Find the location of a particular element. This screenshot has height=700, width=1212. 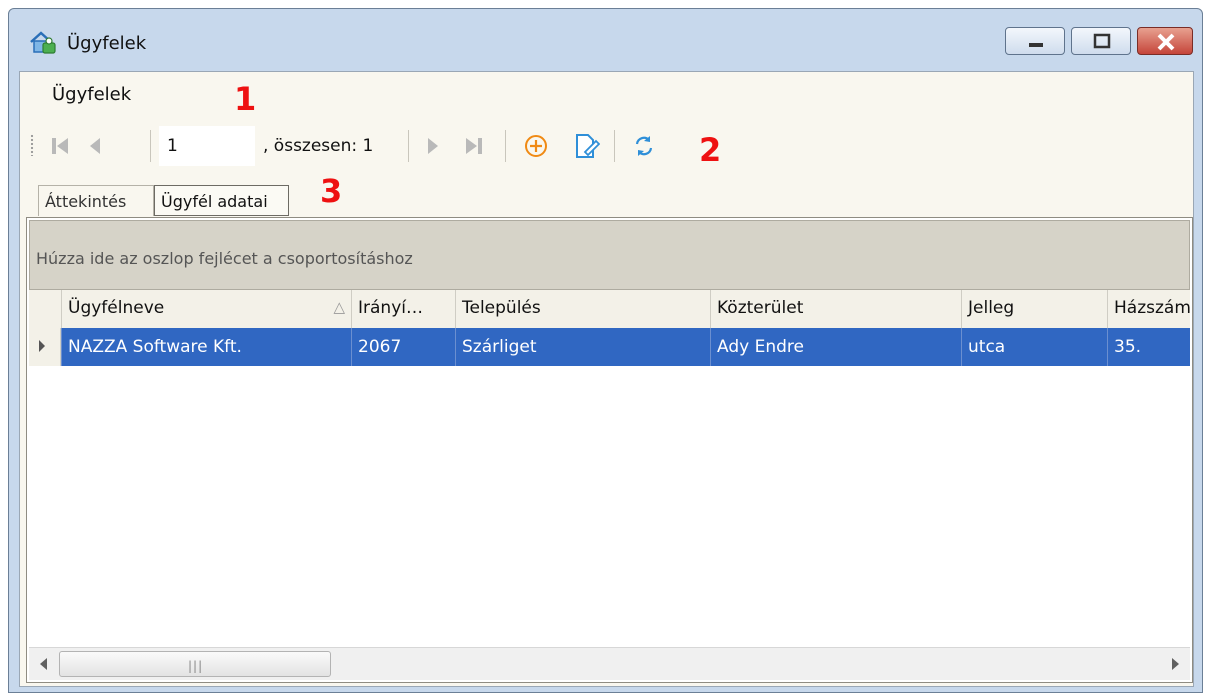

last-record-icon is located at coordinates (473, 146).